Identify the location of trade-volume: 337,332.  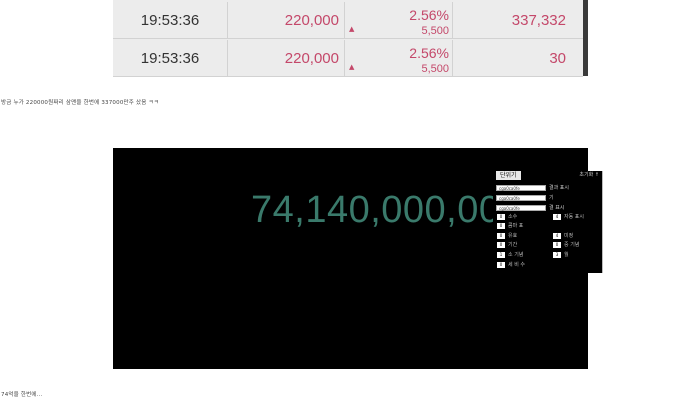
(538, 20).